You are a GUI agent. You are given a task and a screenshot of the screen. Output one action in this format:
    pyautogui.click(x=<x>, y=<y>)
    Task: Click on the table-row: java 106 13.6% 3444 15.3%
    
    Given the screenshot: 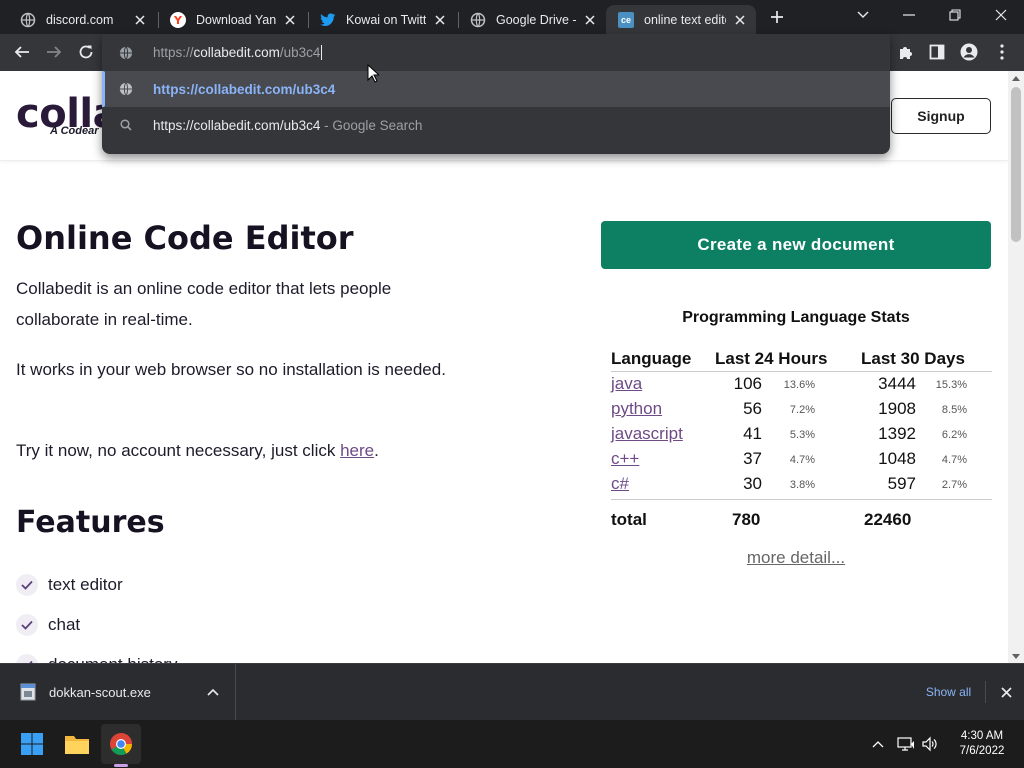 What is the action you would take?
    pyautogui.click(x=801, y=384)
    